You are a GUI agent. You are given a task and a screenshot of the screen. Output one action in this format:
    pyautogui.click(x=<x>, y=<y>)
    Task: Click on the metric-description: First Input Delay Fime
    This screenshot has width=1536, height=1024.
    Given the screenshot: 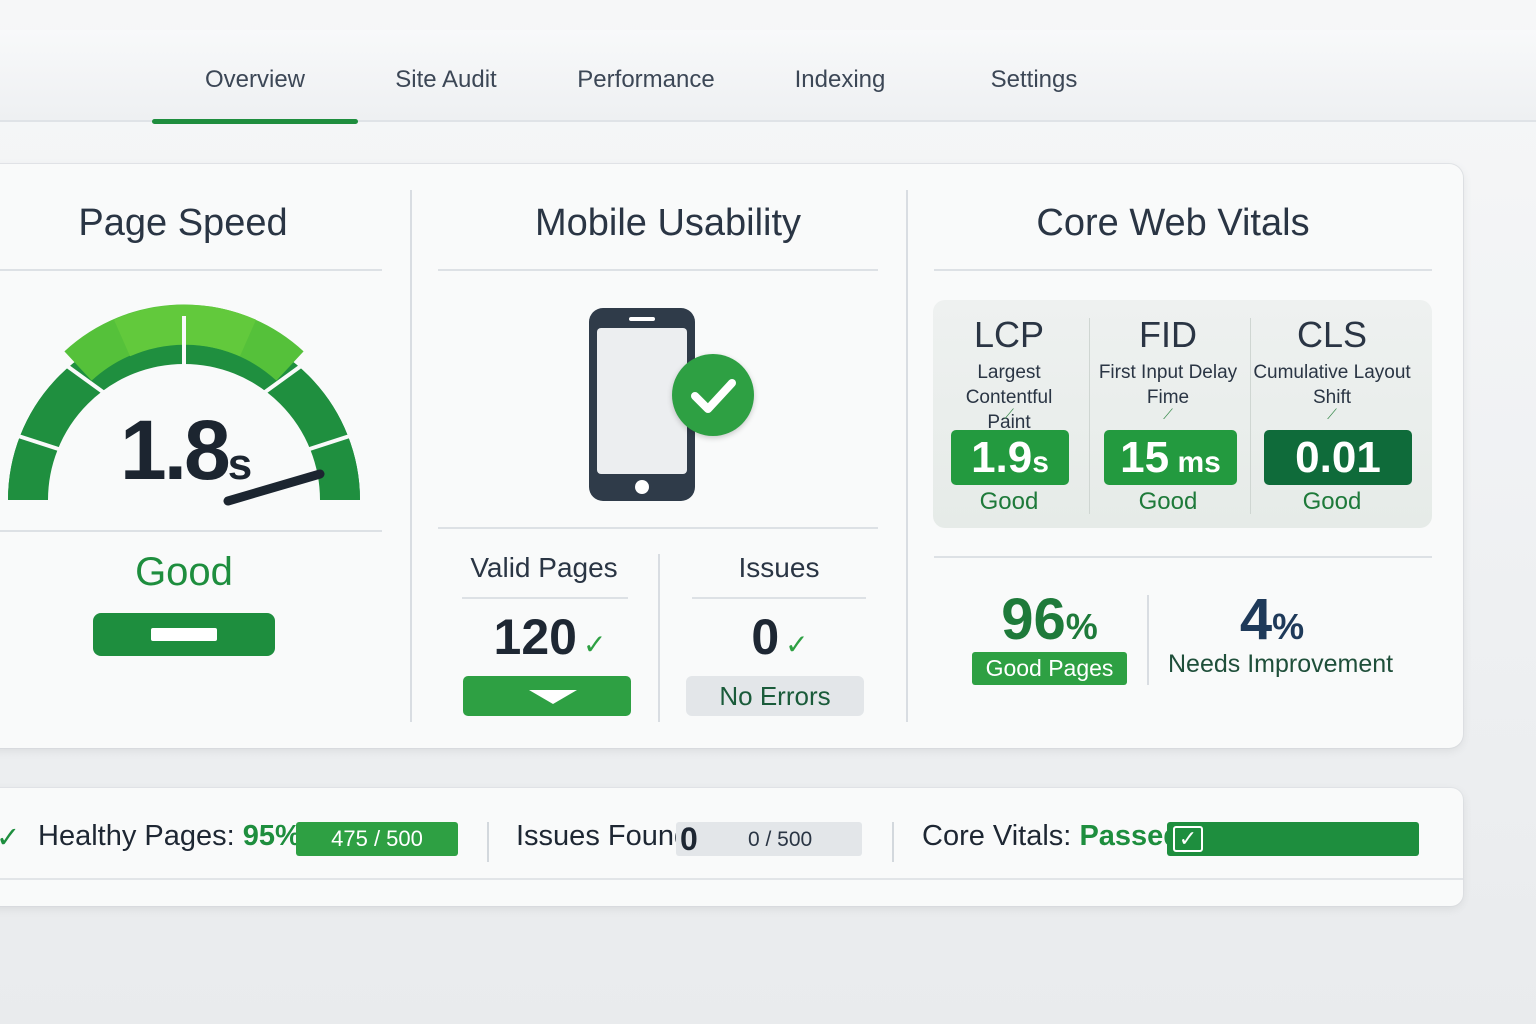 What is the action you would take?
    pyautogui.click(x=1168, y=385)
    